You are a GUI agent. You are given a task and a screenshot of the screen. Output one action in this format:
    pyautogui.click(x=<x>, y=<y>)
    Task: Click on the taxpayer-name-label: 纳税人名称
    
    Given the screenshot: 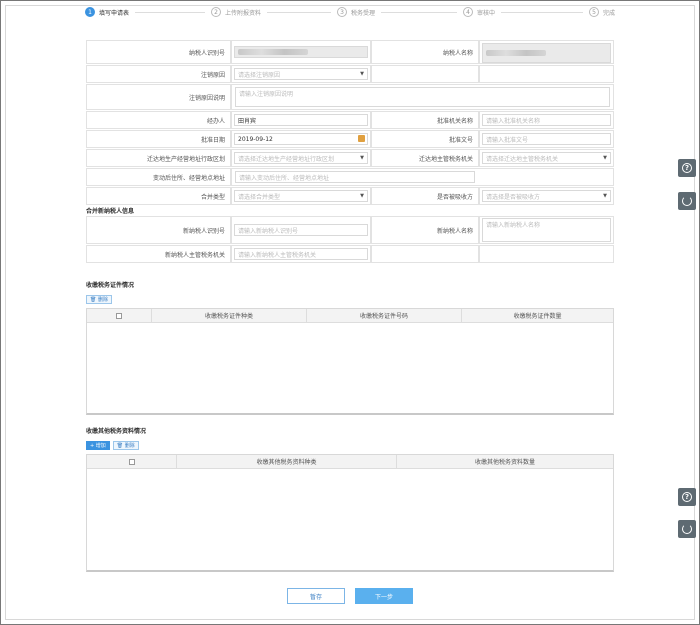 What is the action you would take?
    pyautogui.click(x=425, y=52)
    